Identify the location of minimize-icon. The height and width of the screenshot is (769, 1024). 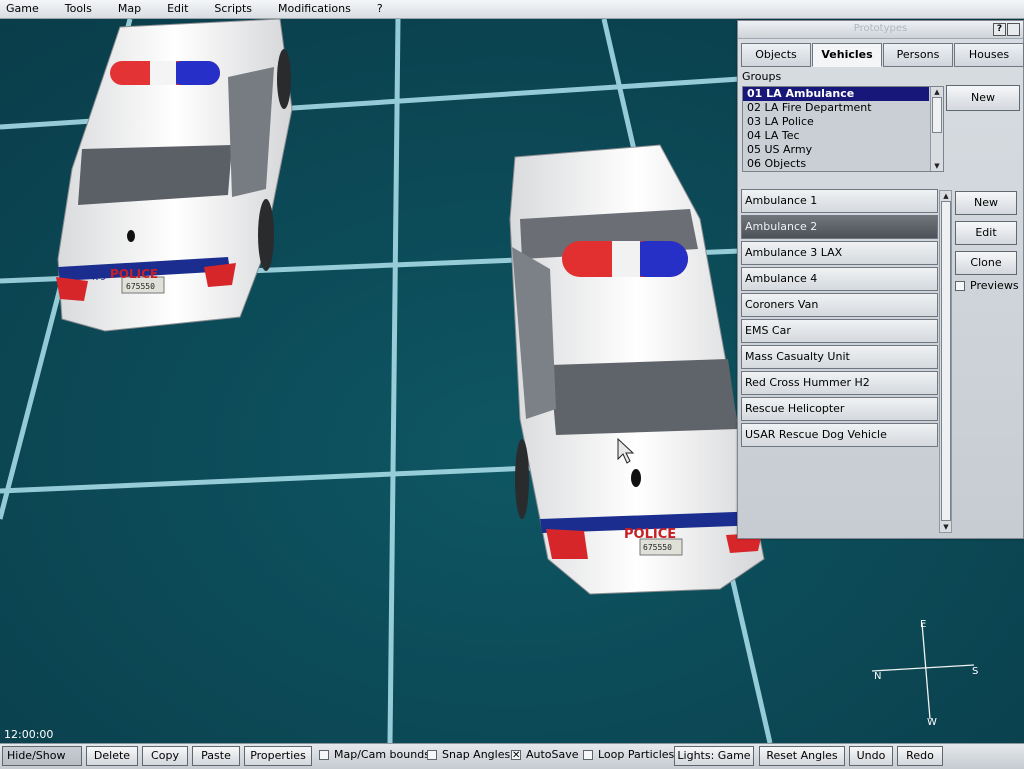
(1013, 29).